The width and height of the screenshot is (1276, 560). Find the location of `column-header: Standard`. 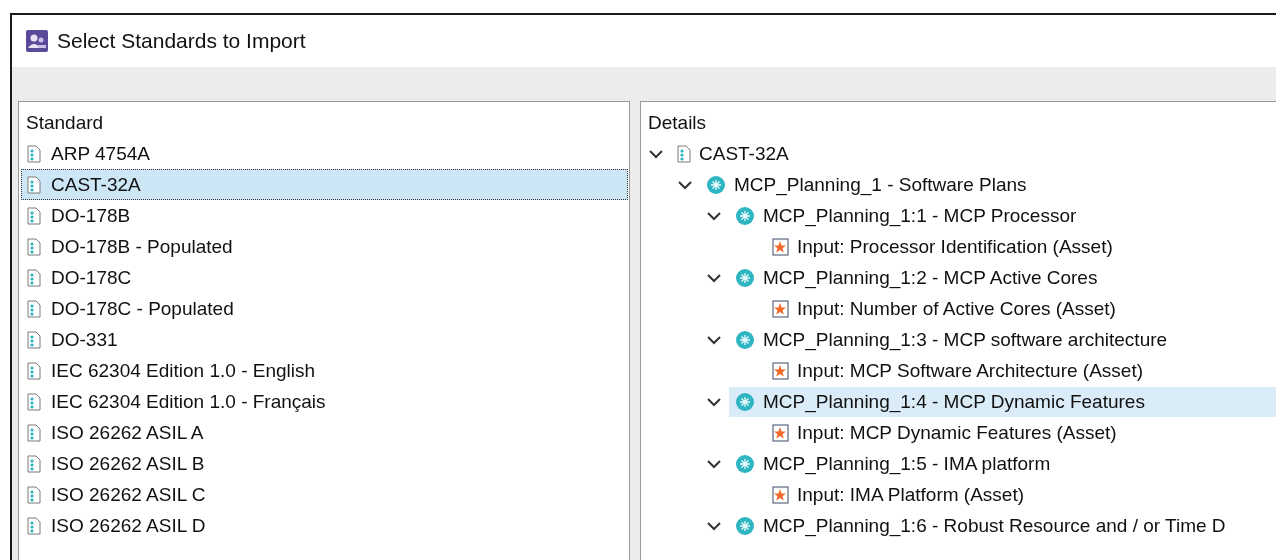

column-header: Standard is located at coordinates (65, 123).